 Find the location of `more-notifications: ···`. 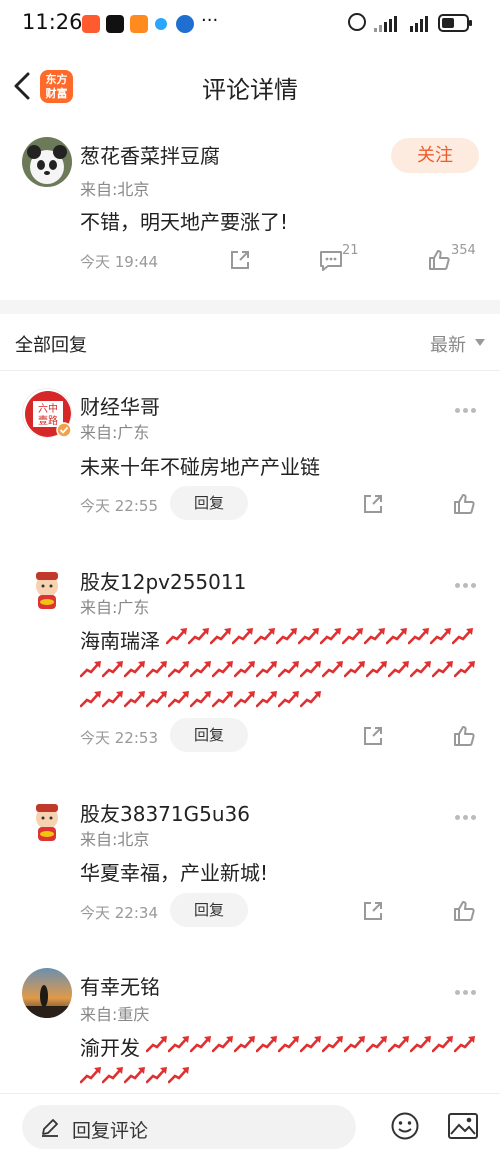

more-notifications: ··· is located at coordinates (210, 20).